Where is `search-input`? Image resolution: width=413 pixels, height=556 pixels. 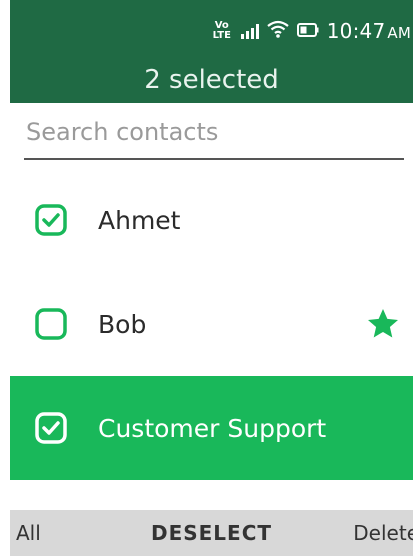 search-input is located at coordinates (215, 129).